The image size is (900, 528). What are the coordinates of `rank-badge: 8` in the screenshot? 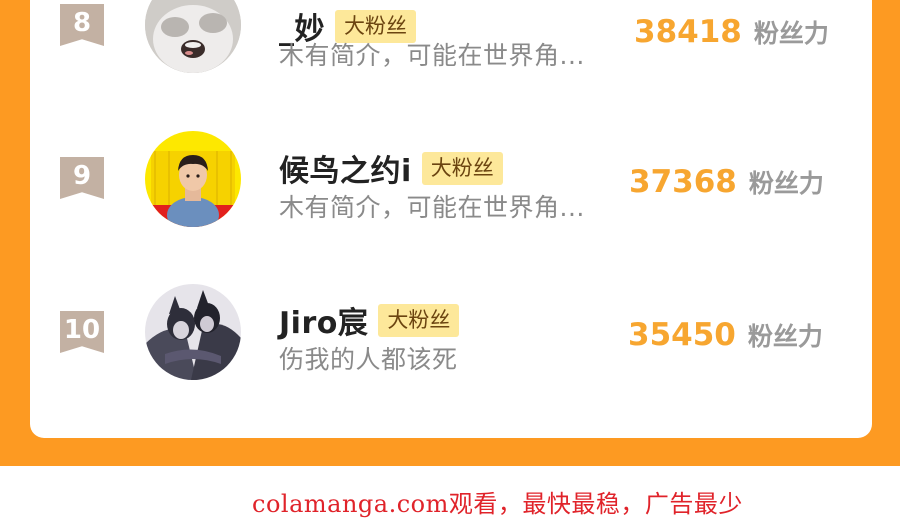 It's located at (82, 25).